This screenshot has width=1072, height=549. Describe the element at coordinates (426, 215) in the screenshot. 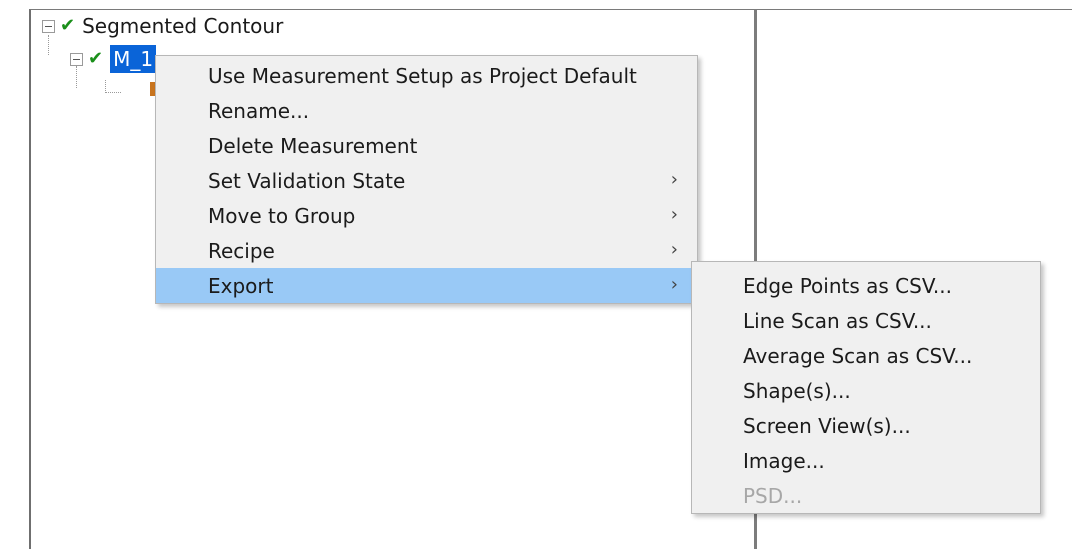

I see `menu-item-move-to-group: Move to Group ›` at that location.